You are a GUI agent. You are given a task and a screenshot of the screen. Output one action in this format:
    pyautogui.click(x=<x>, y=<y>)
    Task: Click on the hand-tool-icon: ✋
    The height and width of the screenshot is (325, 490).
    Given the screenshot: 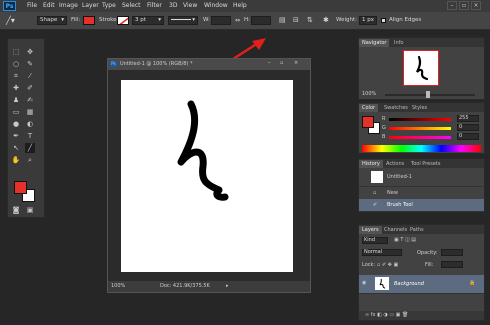 What is the action you would take?
    pyautogui.click(x=16, y=160)
    